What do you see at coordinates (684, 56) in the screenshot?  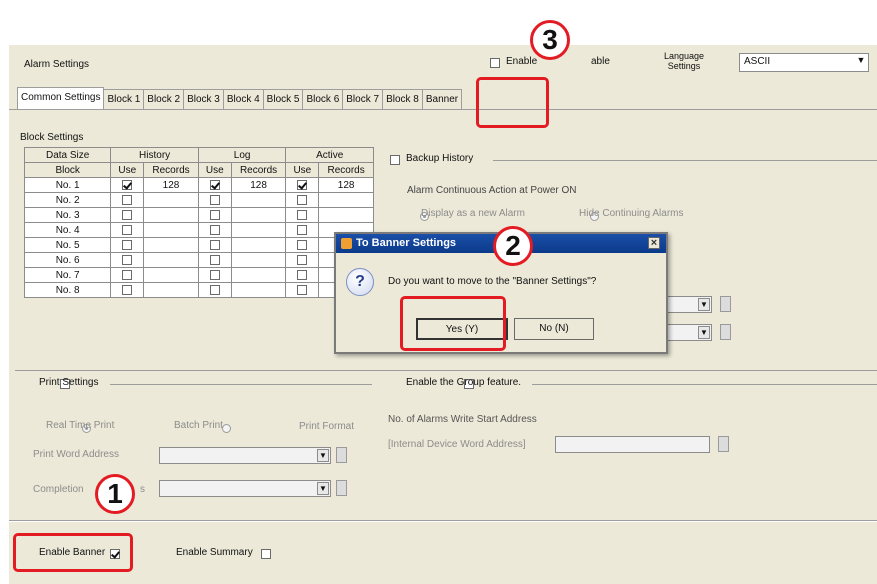 I see `language-label-line1: Language` at bounding box center [684, 56].